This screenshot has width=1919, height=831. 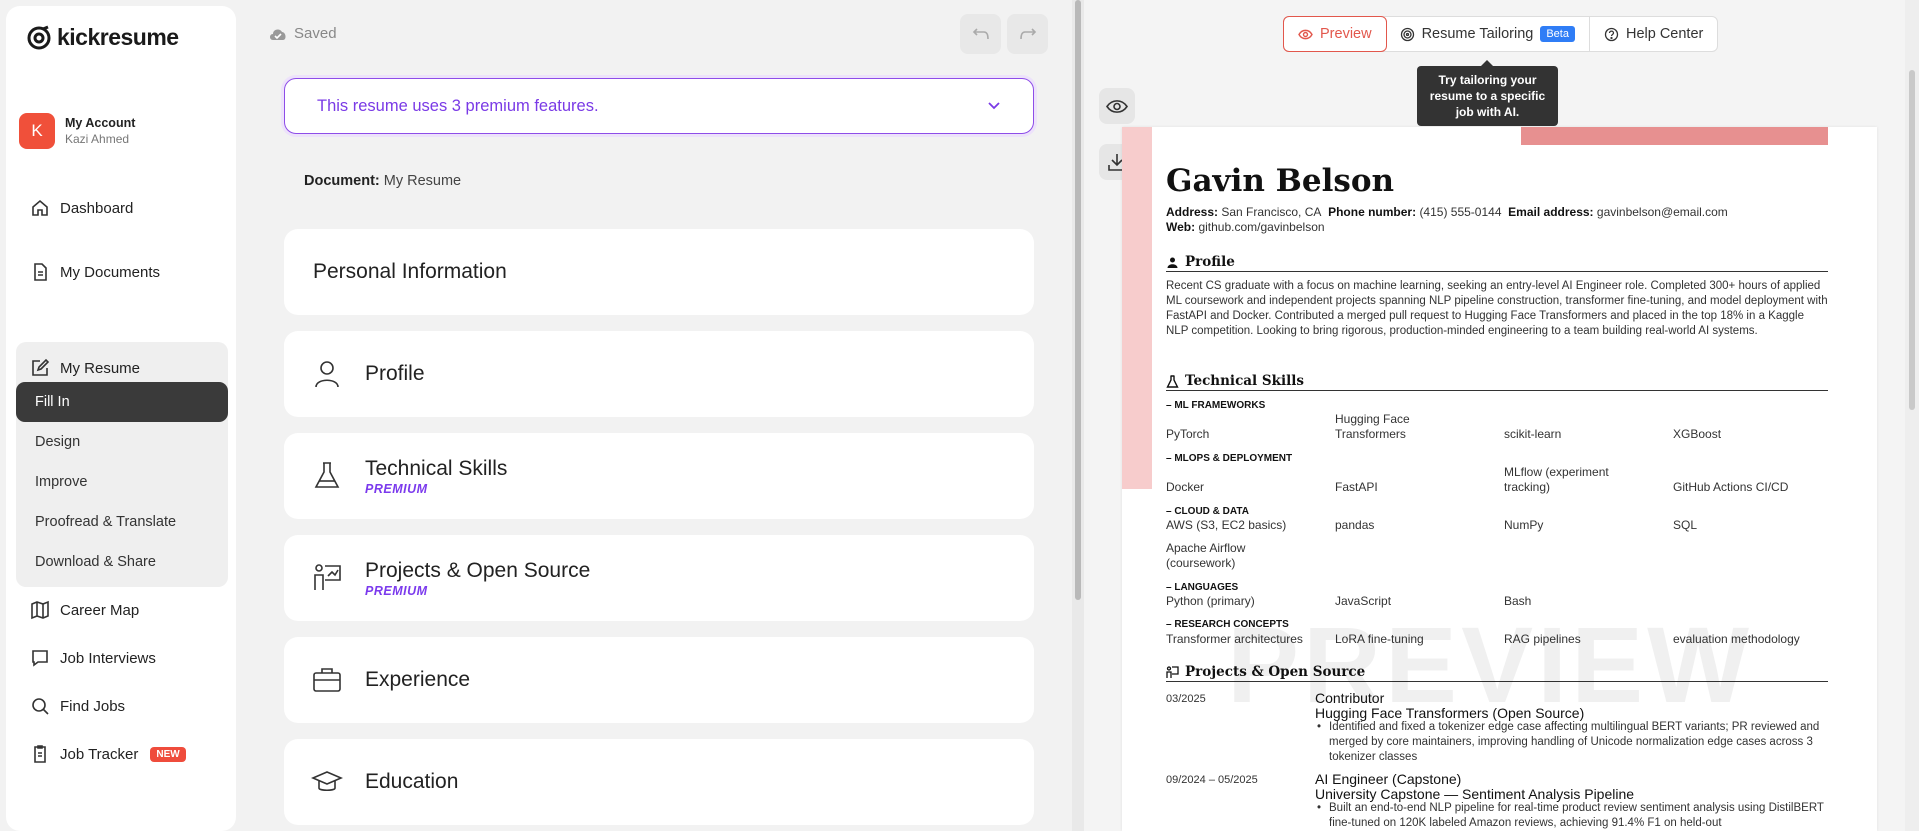 What do you see at coordinates (1488, 34) in the screenshot?
I see `tab-resume-tailoring: Resume Tailoring Beta` at bounding box center [1488, 34].